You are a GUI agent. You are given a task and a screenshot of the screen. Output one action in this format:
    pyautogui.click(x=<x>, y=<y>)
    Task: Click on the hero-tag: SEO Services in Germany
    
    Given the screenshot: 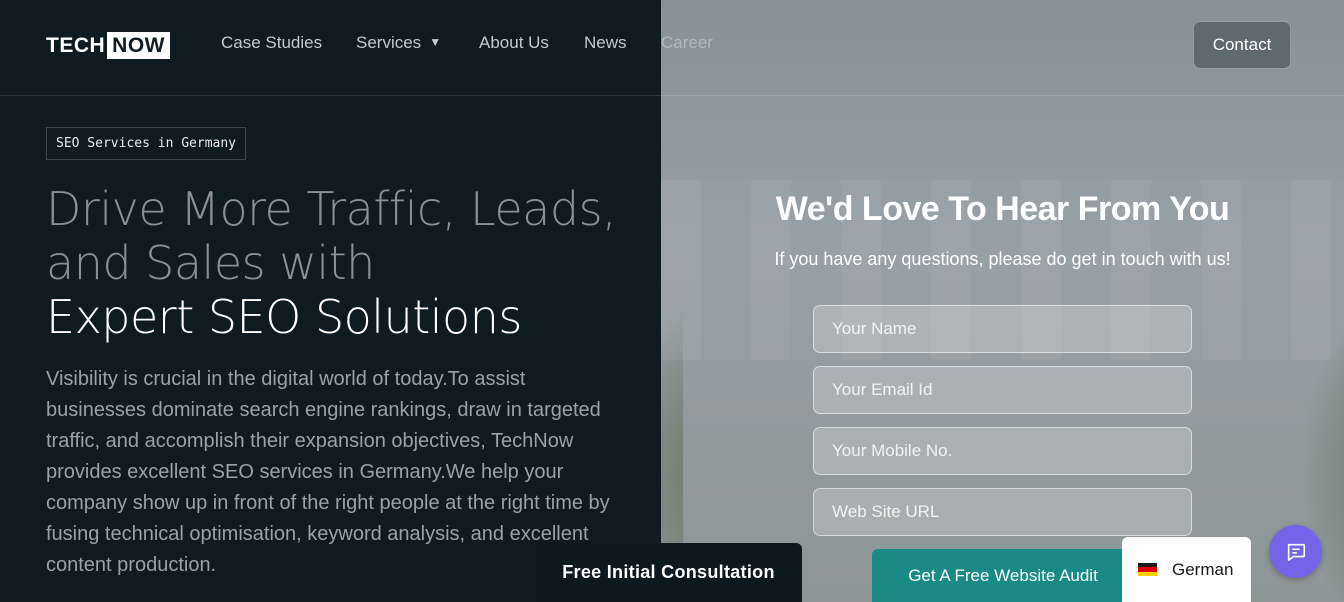 What is the action you would take?
    pyautogui.click(x=146, y=143)
    